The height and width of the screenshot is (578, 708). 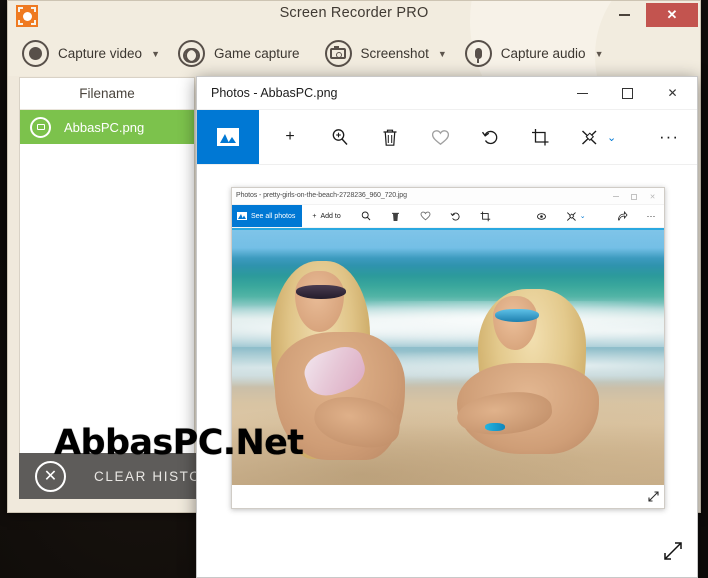 I want to click on inner-favorite-button, so click(x=426, y=216).